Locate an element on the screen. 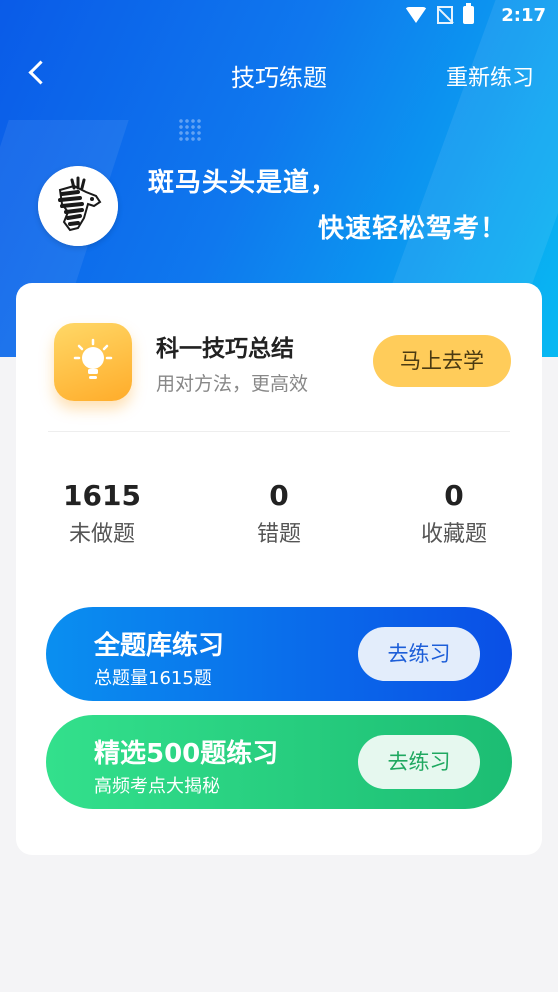 This screenshot has width=558, height=992. stat-wrong: 0 错题 is located at coordinates (279, 513).